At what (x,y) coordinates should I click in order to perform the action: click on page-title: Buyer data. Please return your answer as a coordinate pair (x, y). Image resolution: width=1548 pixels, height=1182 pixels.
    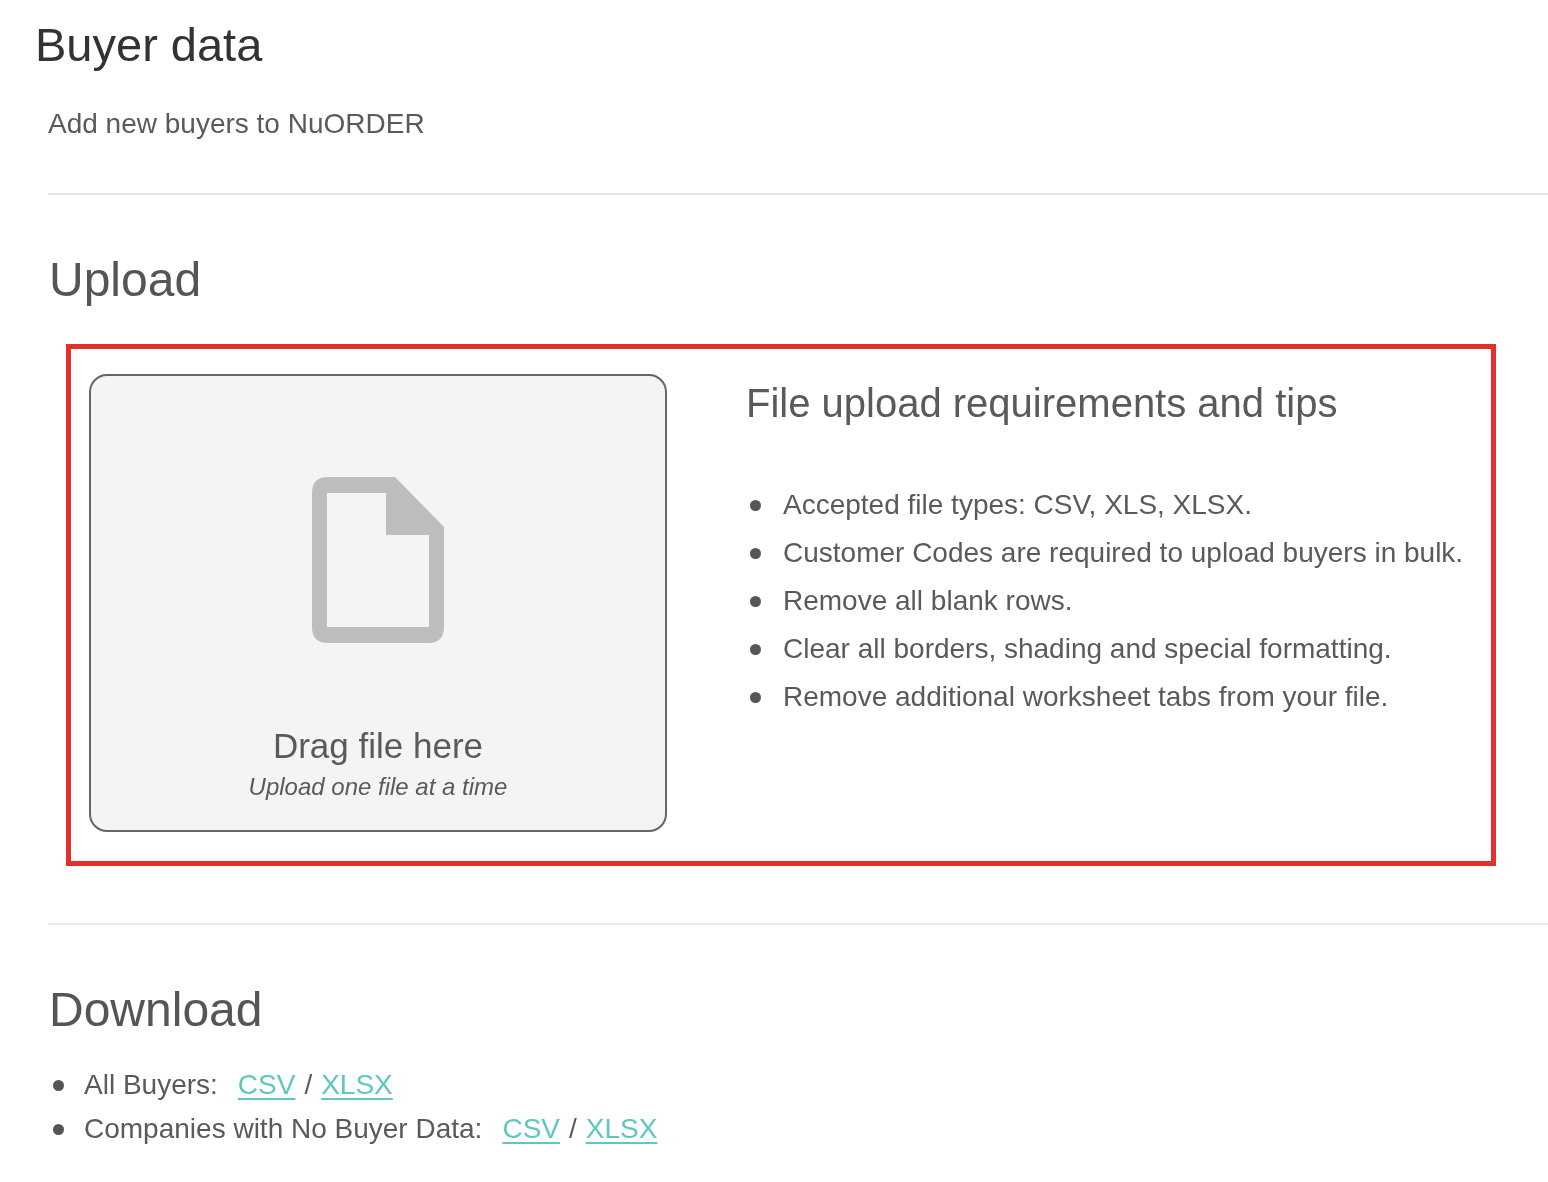
    Looking at the image, I should click on (149, 45).